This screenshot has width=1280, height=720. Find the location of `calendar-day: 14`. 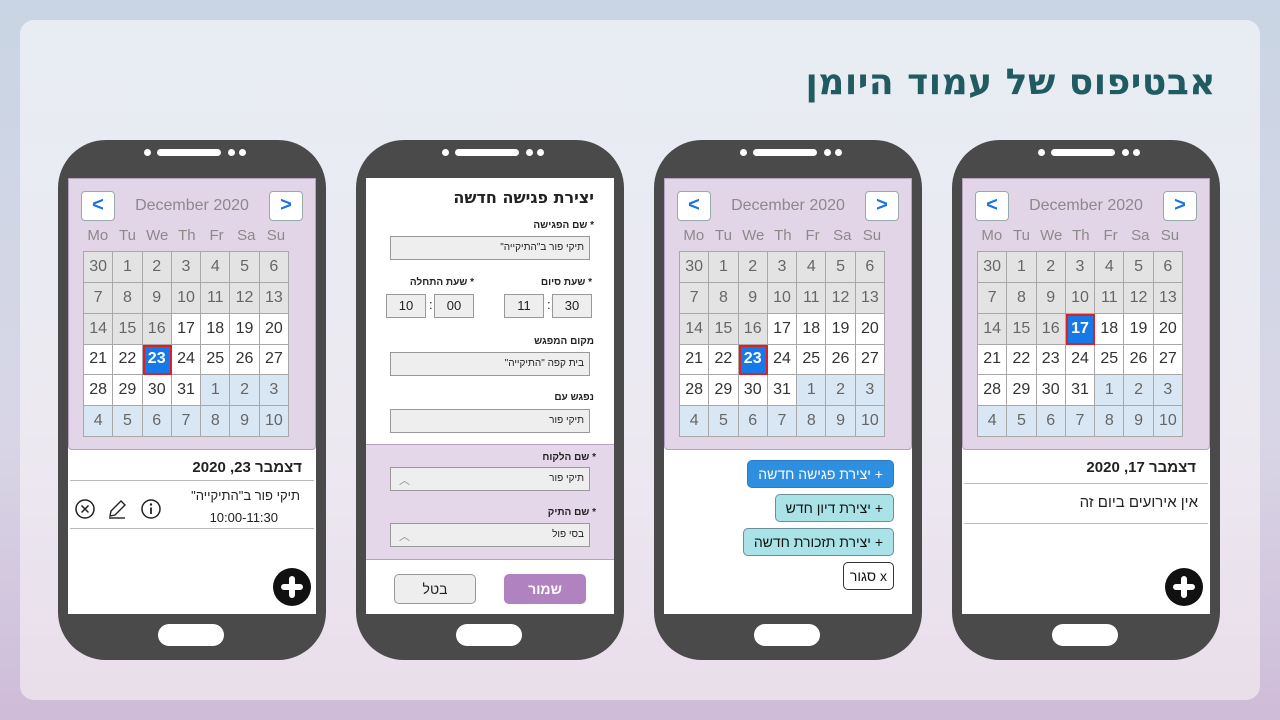

calendar-day: 14 is located at coordinates (993, 329).